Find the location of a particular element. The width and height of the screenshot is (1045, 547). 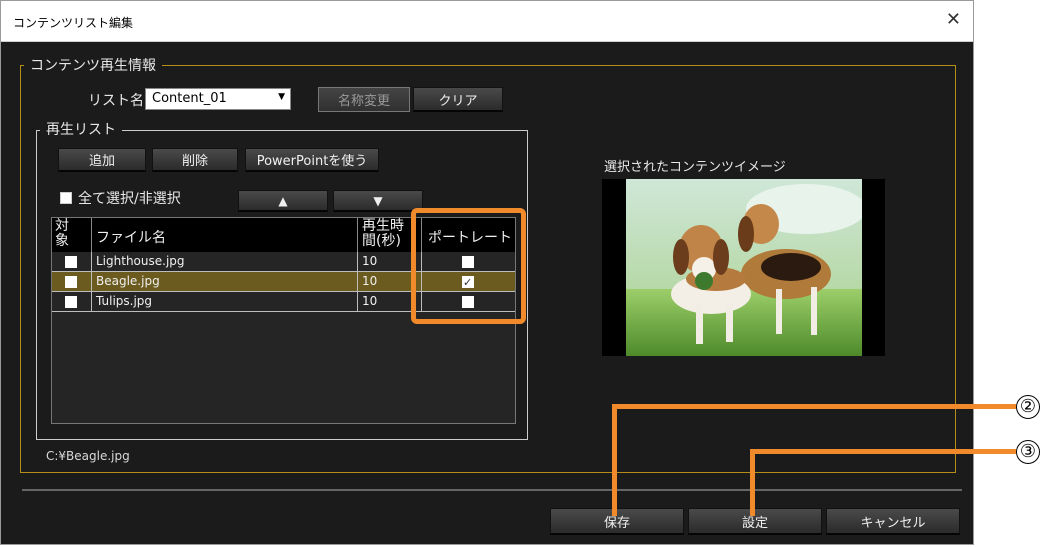

powerpoint-button: PowerPointを使う is located at coordinates (312, 160).